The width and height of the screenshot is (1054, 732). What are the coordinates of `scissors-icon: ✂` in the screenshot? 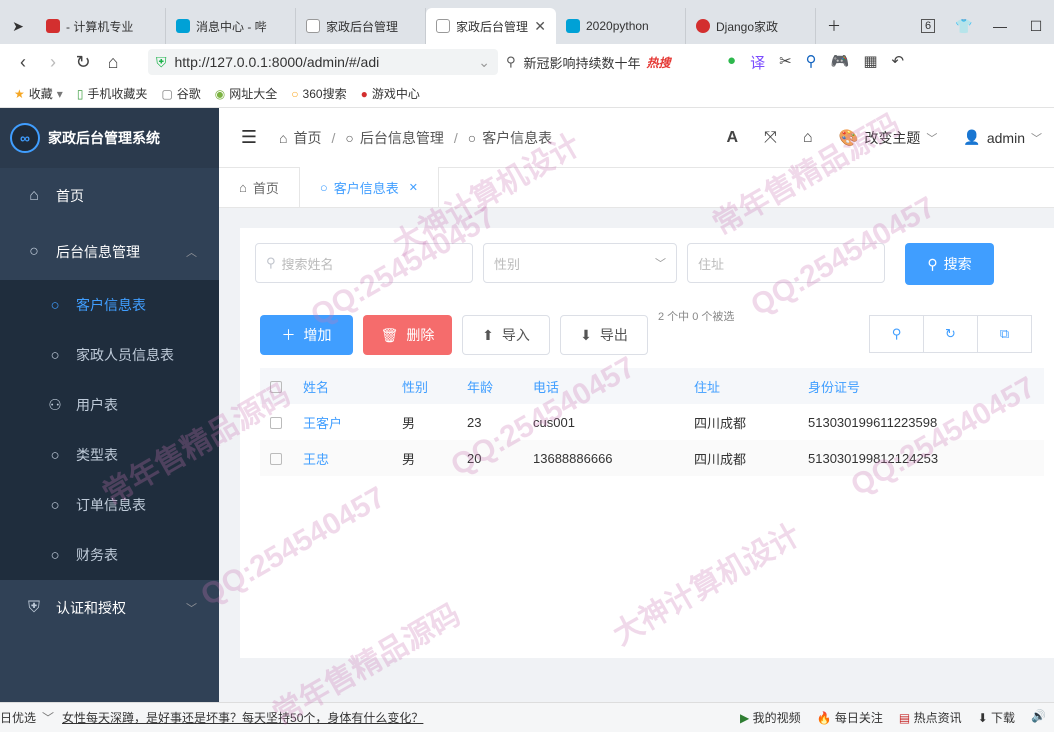 It's located at (785, 62).